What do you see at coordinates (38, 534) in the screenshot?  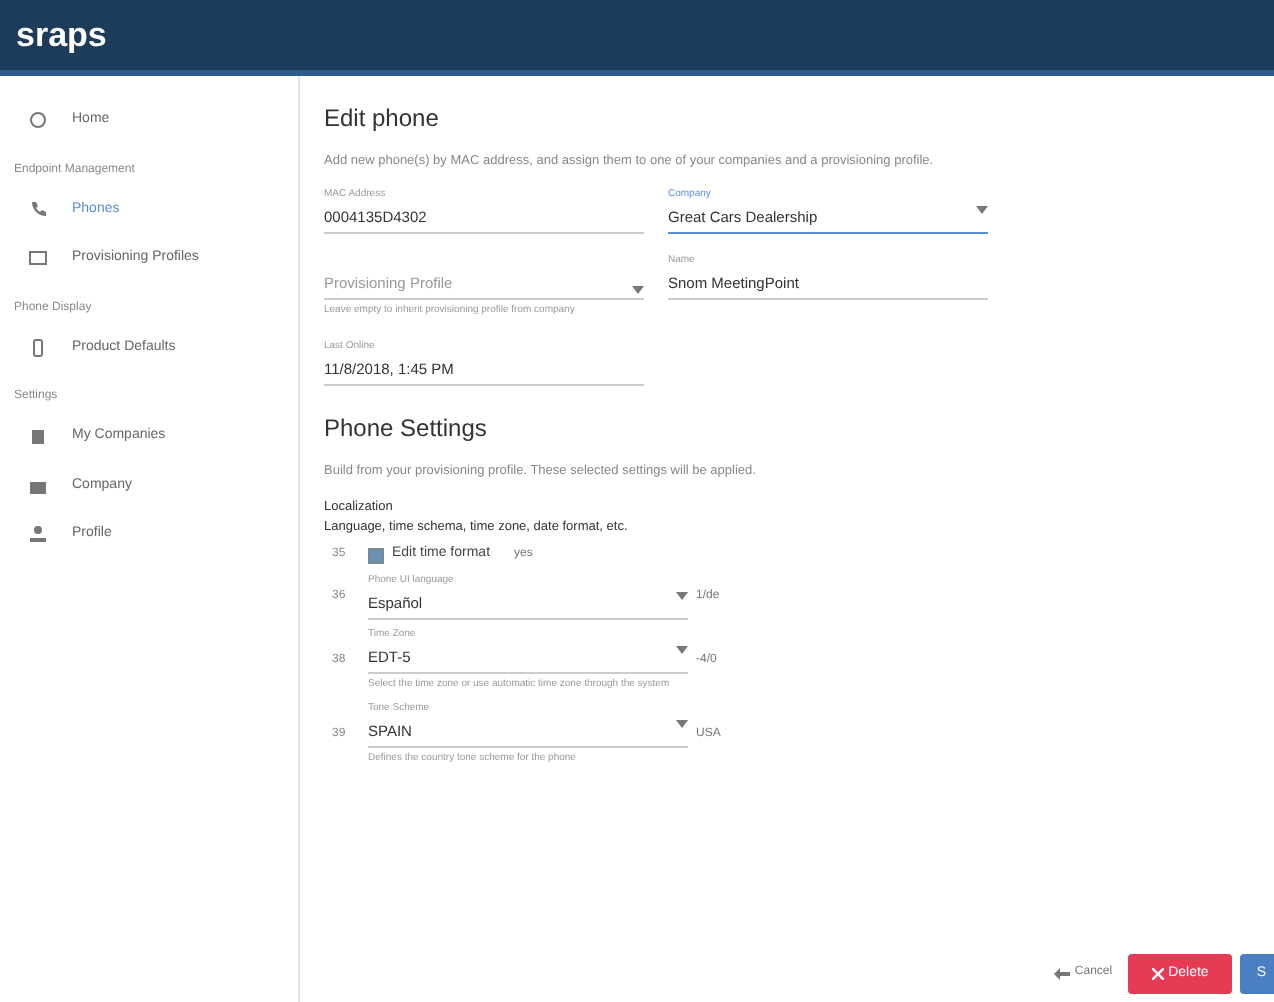 I see `person-icon` at bounding box center [38, 534].